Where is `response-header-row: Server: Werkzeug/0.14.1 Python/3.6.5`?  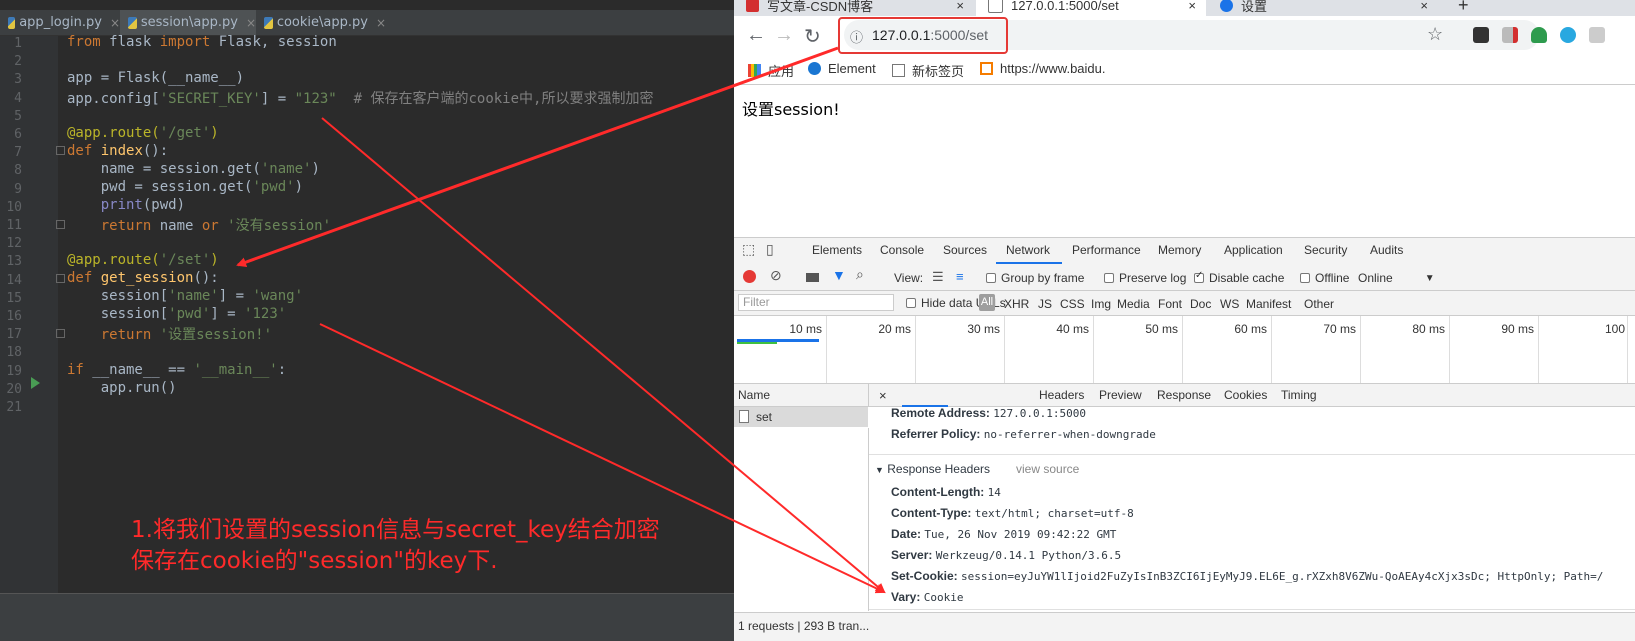 response-header-row: Server: Werkzeug/0.14.1 Python/3.6.5 is located at coordinates (1006, 555).